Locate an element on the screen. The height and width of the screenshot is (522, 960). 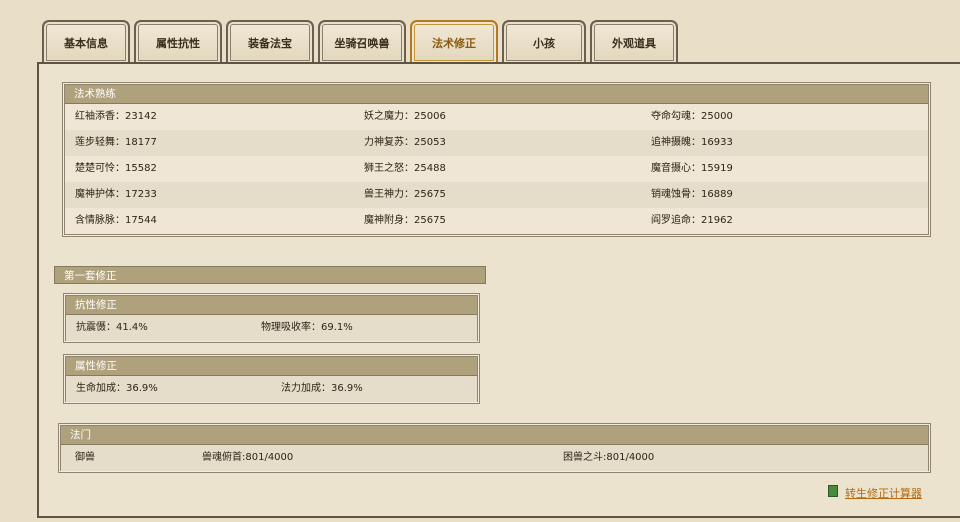
section-header: 抗性修正 is located at coordinates (271, 305).